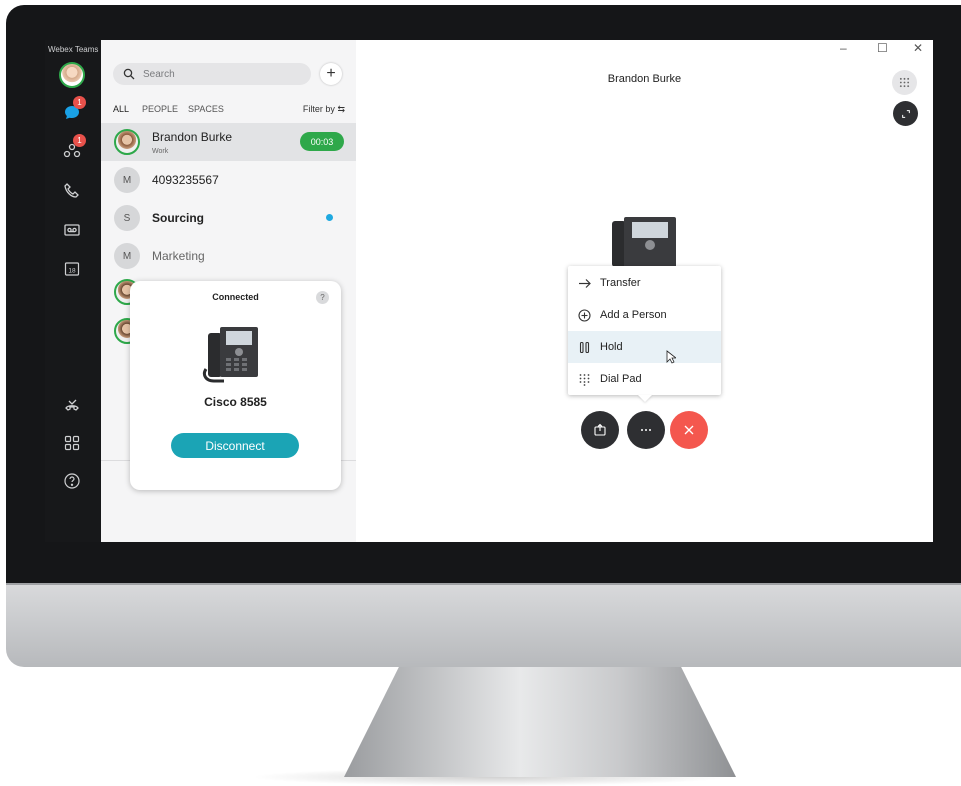 Image resolution: width=961 pixels, height=786 pixels. What do you see at coordinates (235, 445) in the screenshot?
I see `disconnect-button: Disconnect` at bounding box center [235, 445].